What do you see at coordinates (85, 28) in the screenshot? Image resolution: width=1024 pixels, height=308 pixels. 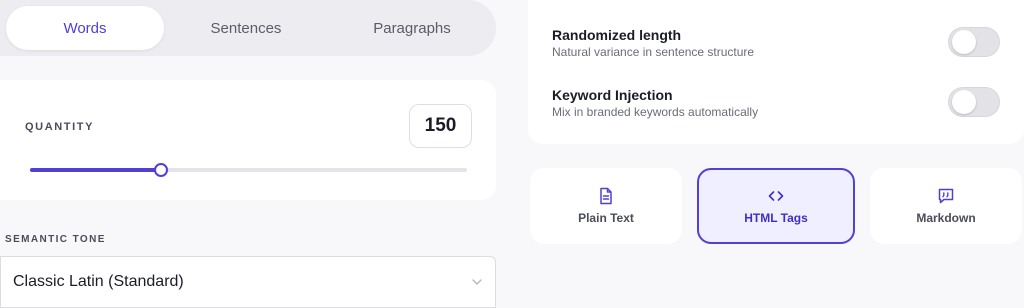 I see `tab-words: Words` at bounding box center [85, 28].